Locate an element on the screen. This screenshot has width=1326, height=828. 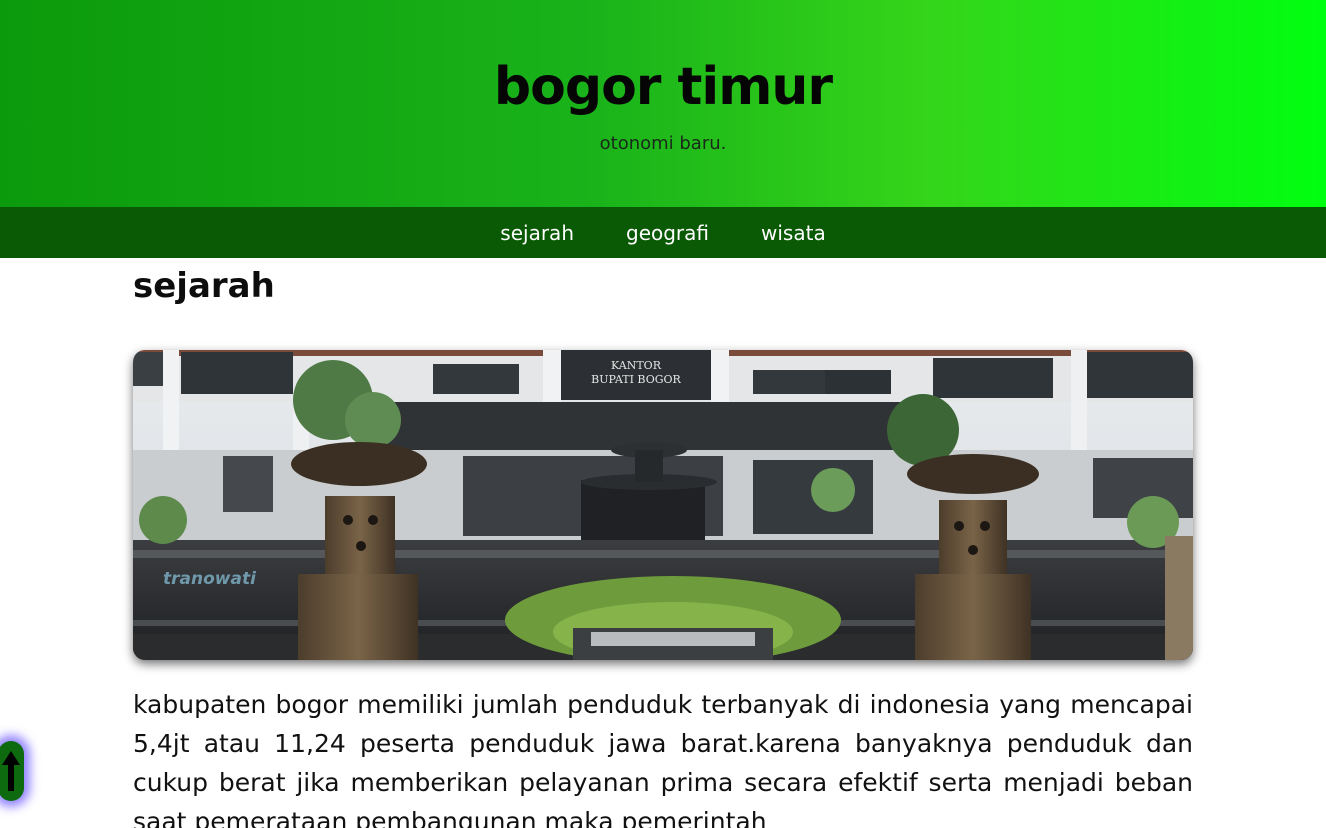
nav-list: sejarah geografi wisata is located at coordinates (663, 232).